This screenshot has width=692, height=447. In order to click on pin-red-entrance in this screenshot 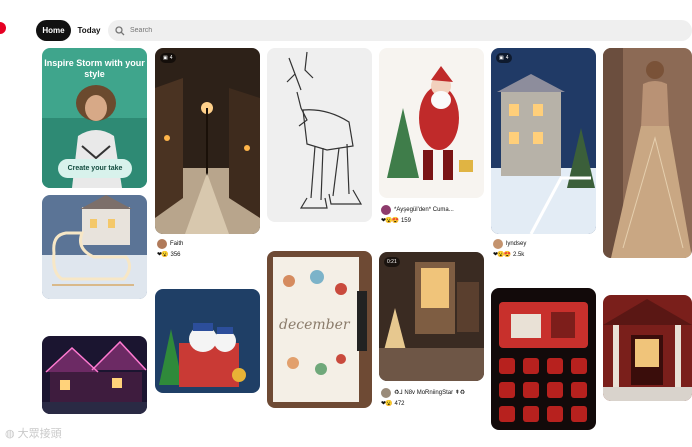, I will do `click(647, 348)`.